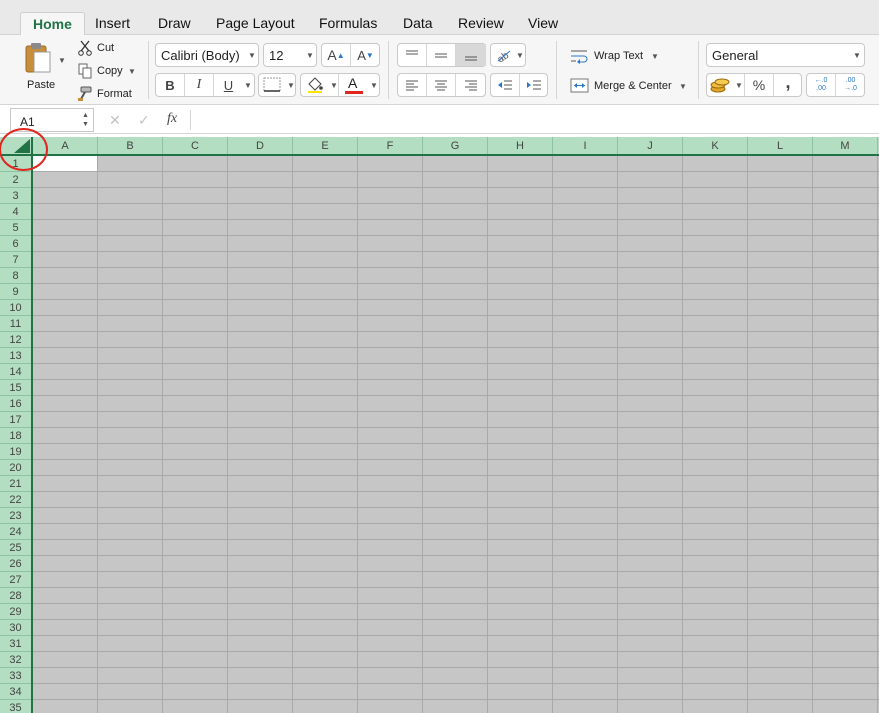 Image resolution: width=879 pixels, height=713 pixels. What do you see at coordinates (15, 468) in the screenshot?
I see `row-header-20: 20` at bounding box center [15, 468].